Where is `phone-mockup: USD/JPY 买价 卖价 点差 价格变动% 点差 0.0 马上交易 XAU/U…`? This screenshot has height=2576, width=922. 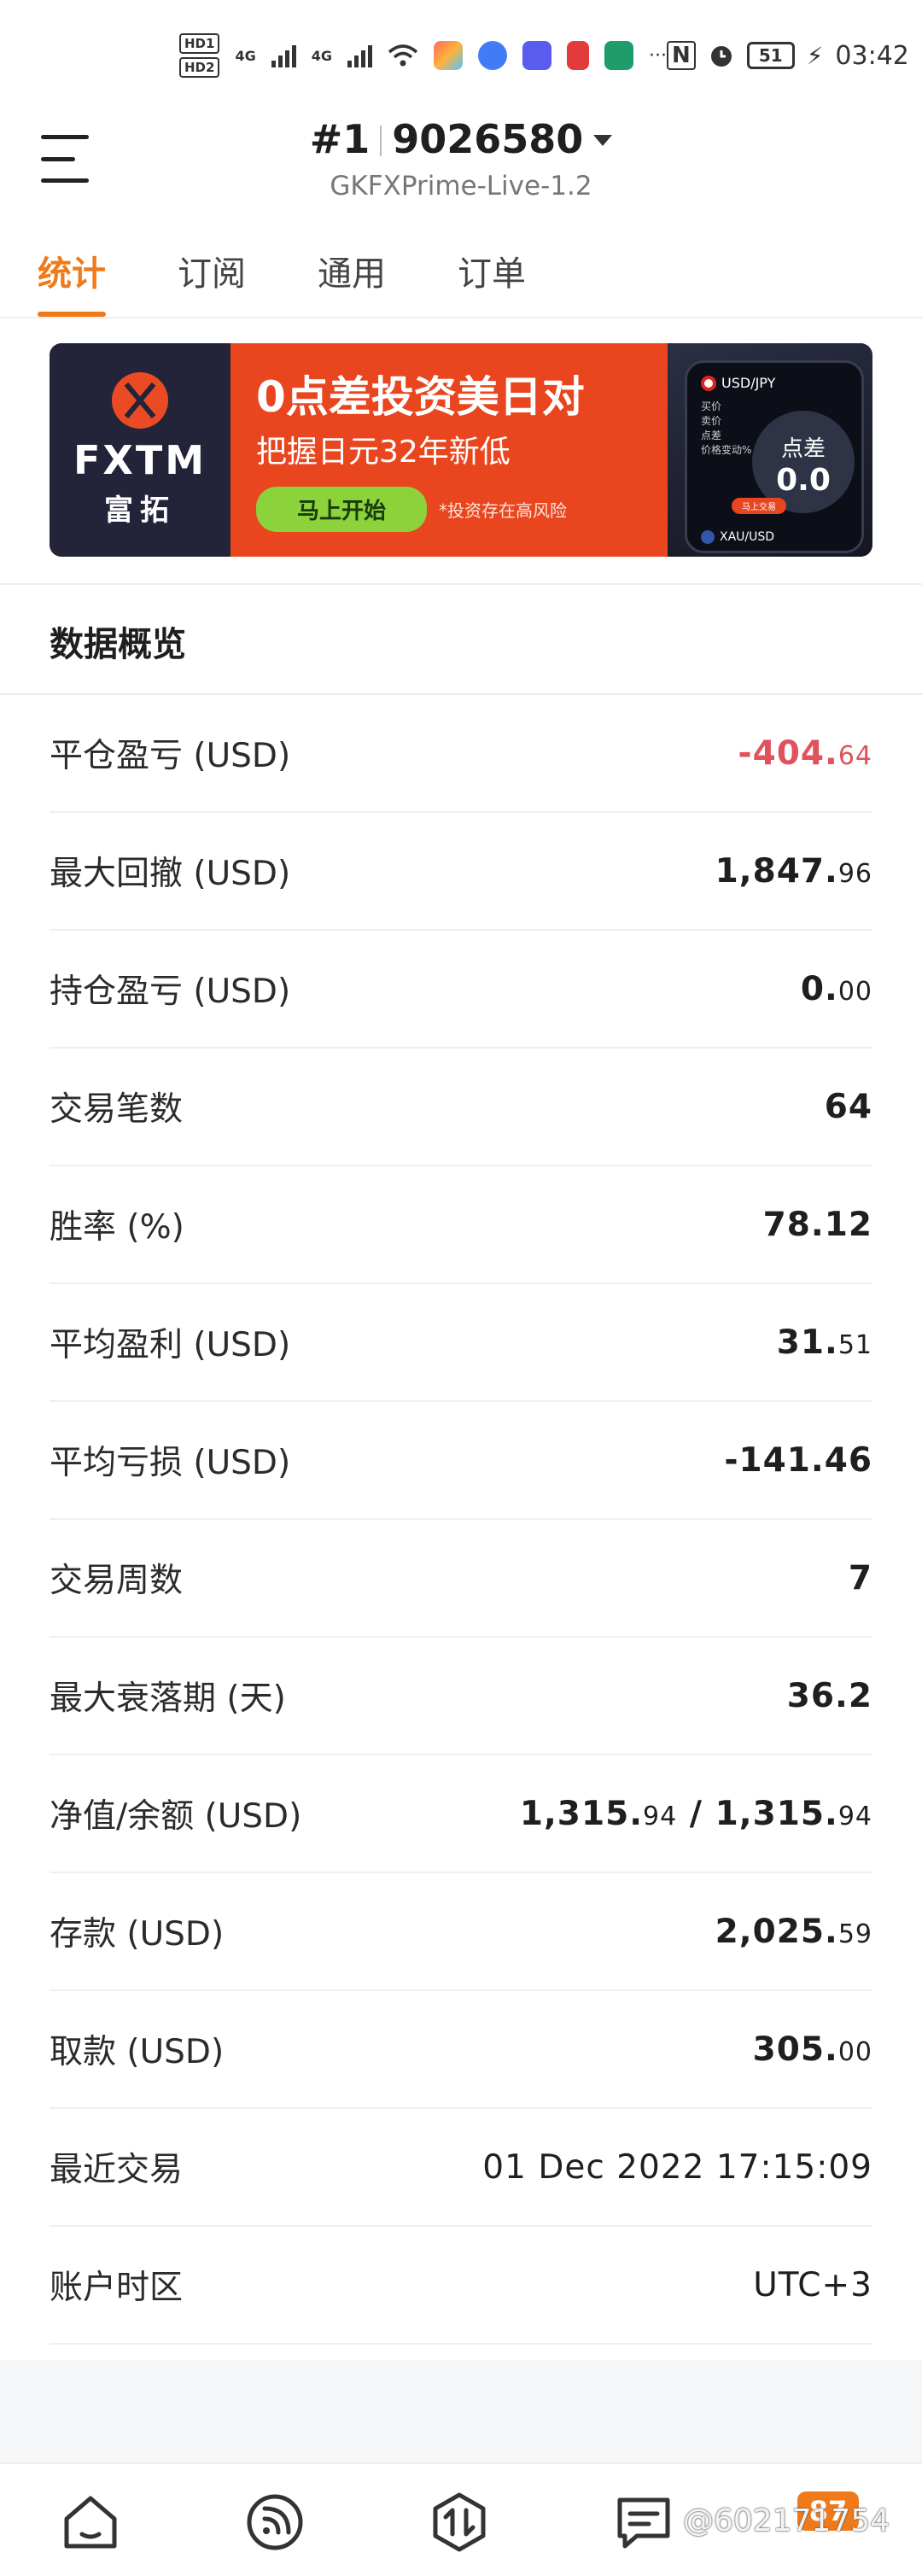 phone-mockup: USD/JPY 买价 卖价 点差 价格变动% 点差 0.0 马上交易 XAU/U… is located at coordinates (775, 457).